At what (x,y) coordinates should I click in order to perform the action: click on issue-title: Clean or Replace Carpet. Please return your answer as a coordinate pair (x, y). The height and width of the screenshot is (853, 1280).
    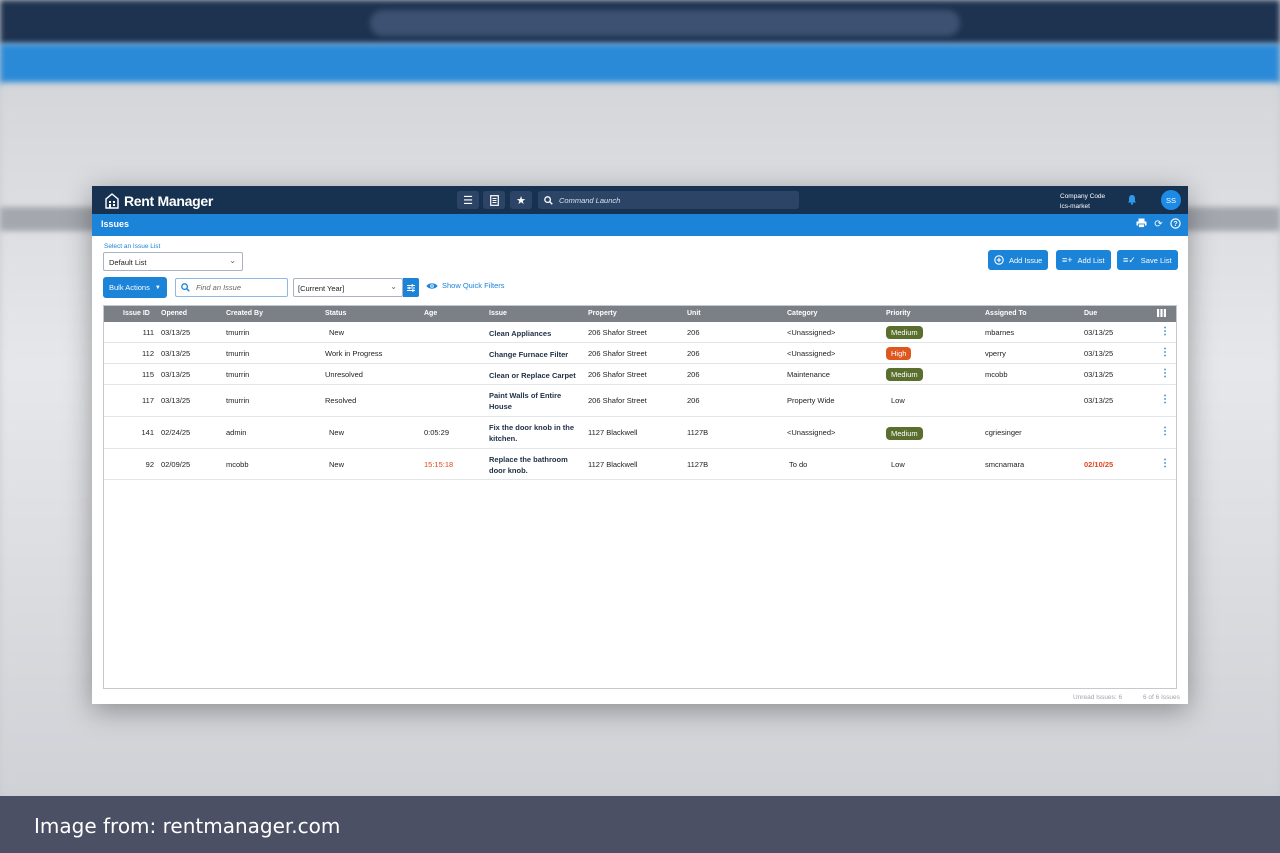
    Looking at the image, I should click on (535, 375).